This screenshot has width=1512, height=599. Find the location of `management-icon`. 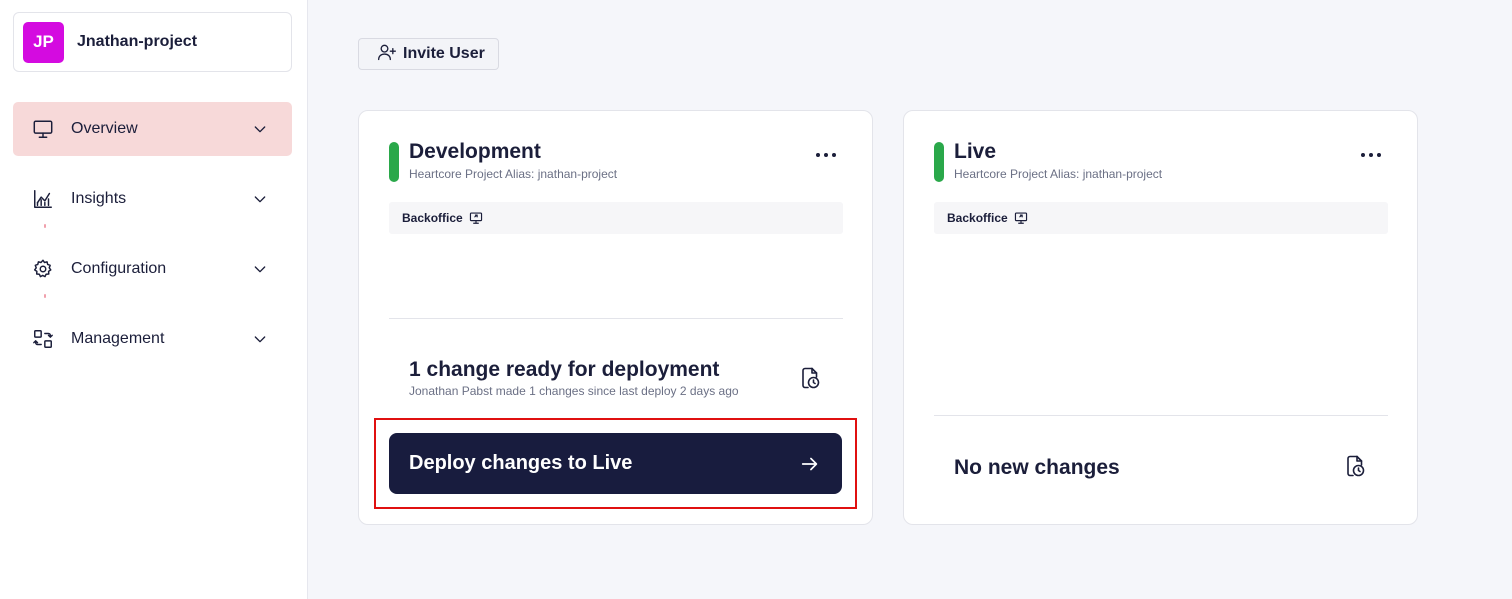

management-icon is located at coordinates (43, 339).